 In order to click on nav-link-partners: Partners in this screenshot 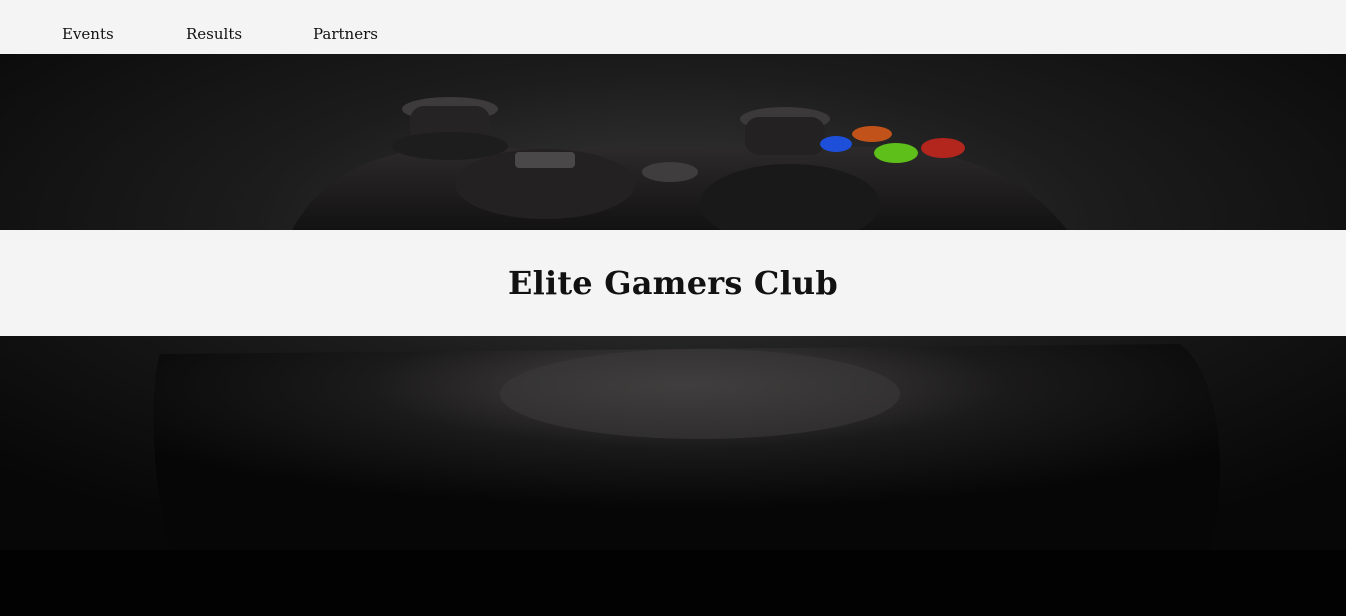, I will do `click(345, 34)`.